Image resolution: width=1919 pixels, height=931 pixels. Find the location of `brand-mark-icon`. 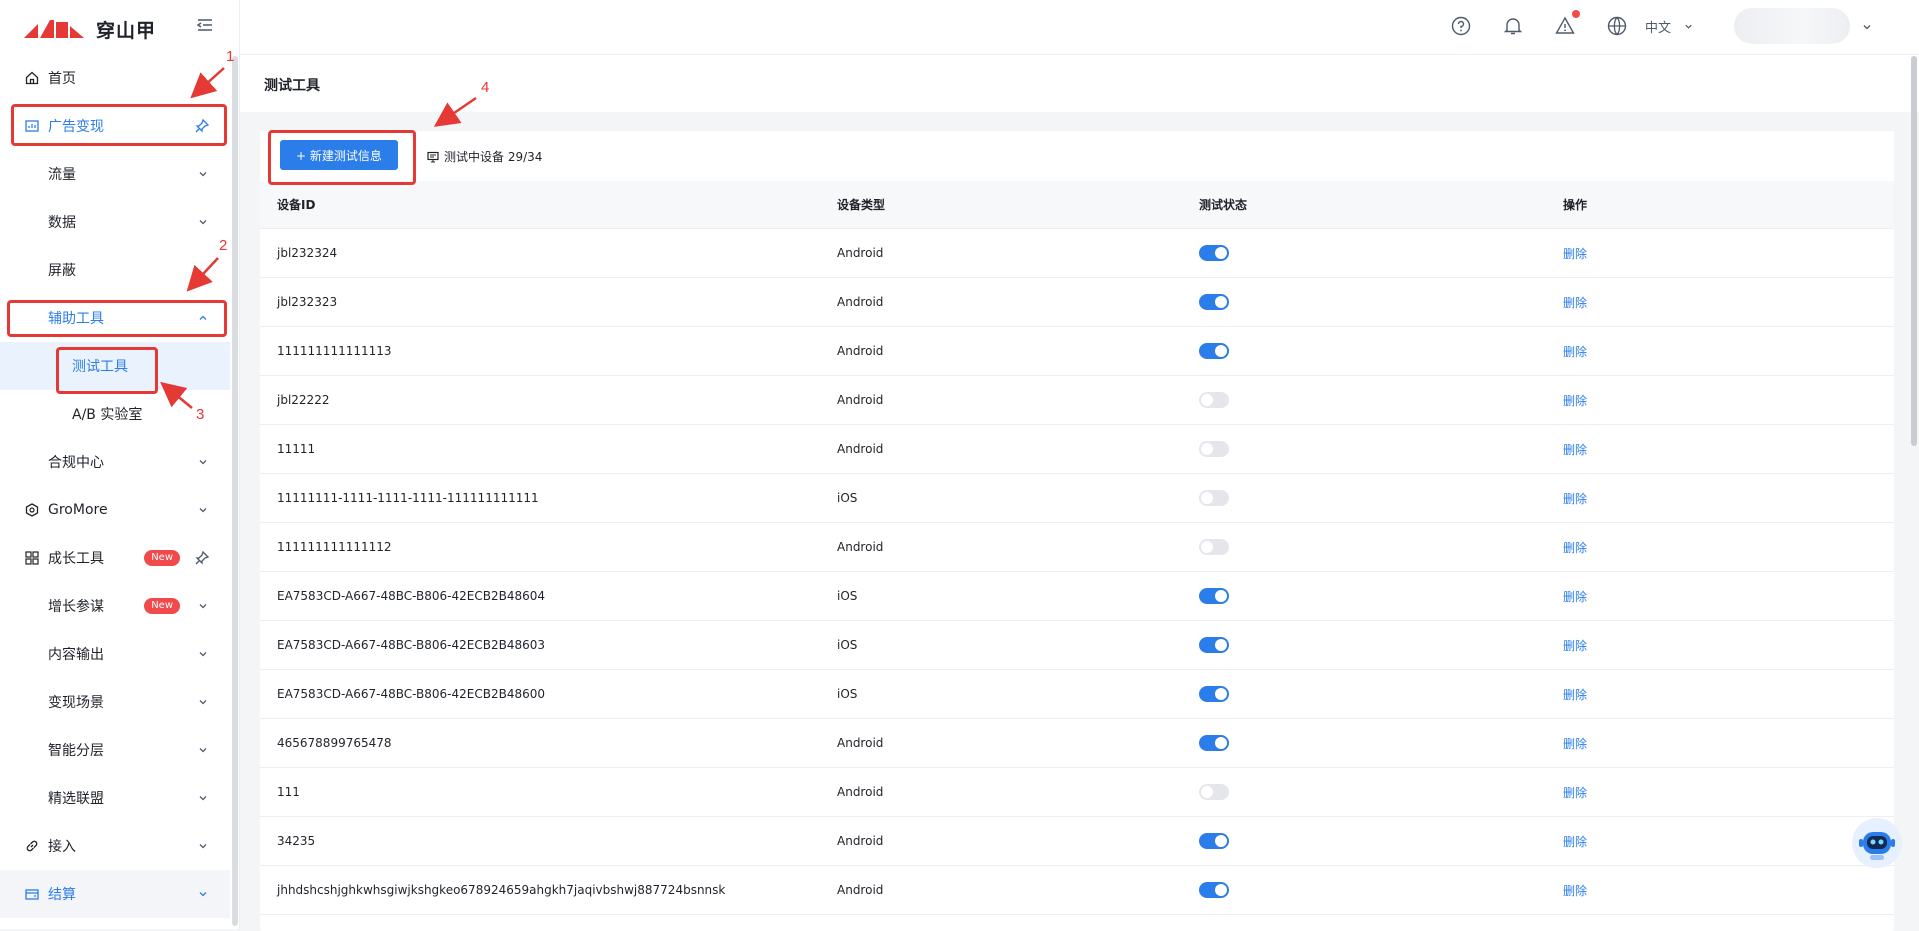

brand-mark-icon is located at coordinates (54, 29).